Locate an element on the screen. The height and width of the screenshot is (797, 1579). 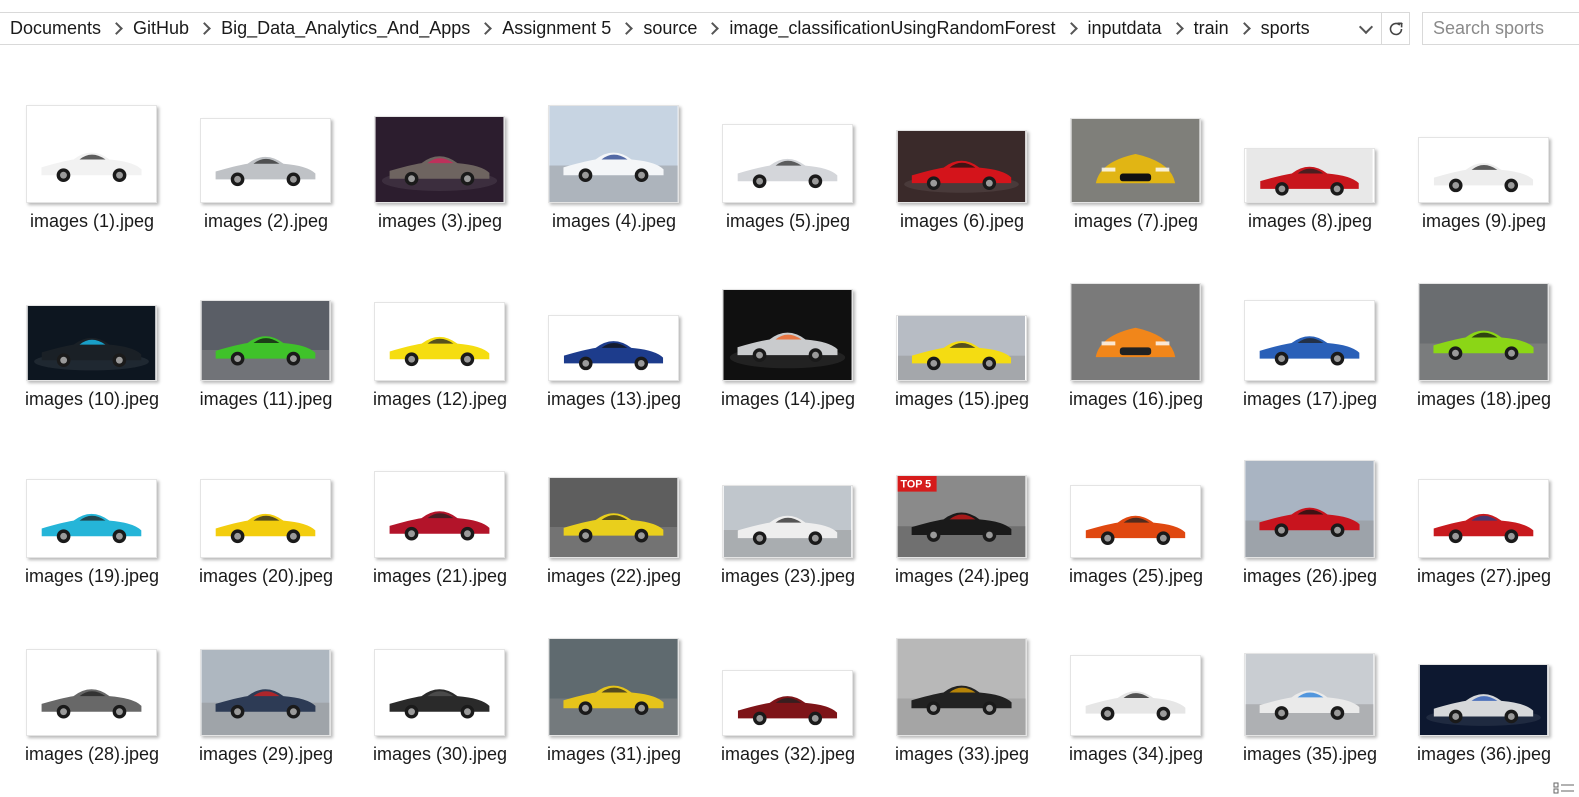
file-item: images (15).jpeg is located at coordinates (962, 352).